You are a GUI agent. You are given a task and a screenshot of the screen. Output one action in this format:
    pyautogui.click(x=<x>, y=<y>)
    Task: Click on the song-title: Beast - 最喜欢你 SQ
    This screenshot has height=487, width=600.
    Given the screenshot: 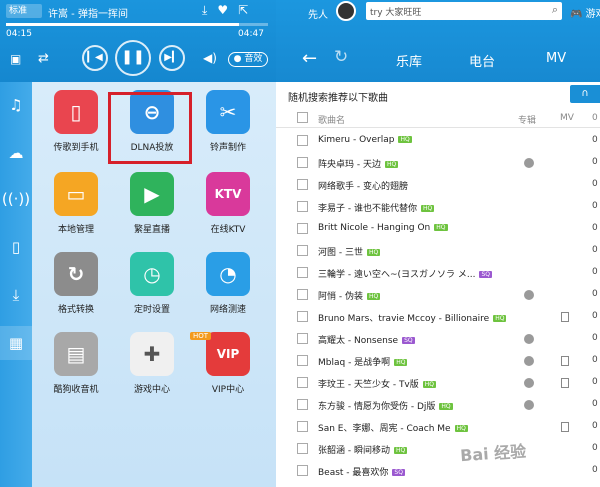 What is the action you would take?
    pyautogui.click(x=361, y=471)
    